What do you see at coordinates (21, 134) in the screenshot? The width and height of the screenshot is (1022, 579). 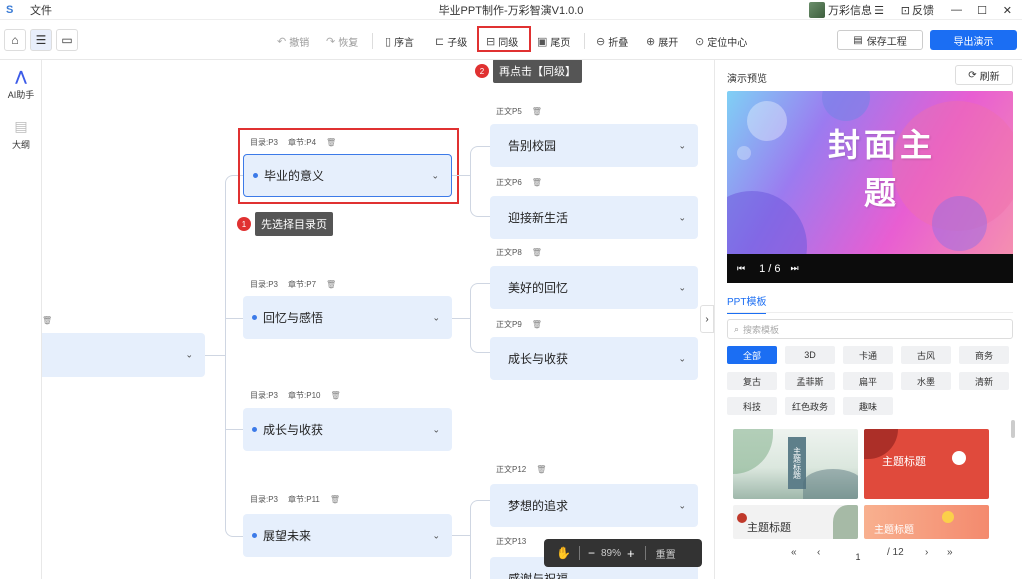 I see `sidebar-item-outline: ▤ 大纲` at bounding box center [21, 134].